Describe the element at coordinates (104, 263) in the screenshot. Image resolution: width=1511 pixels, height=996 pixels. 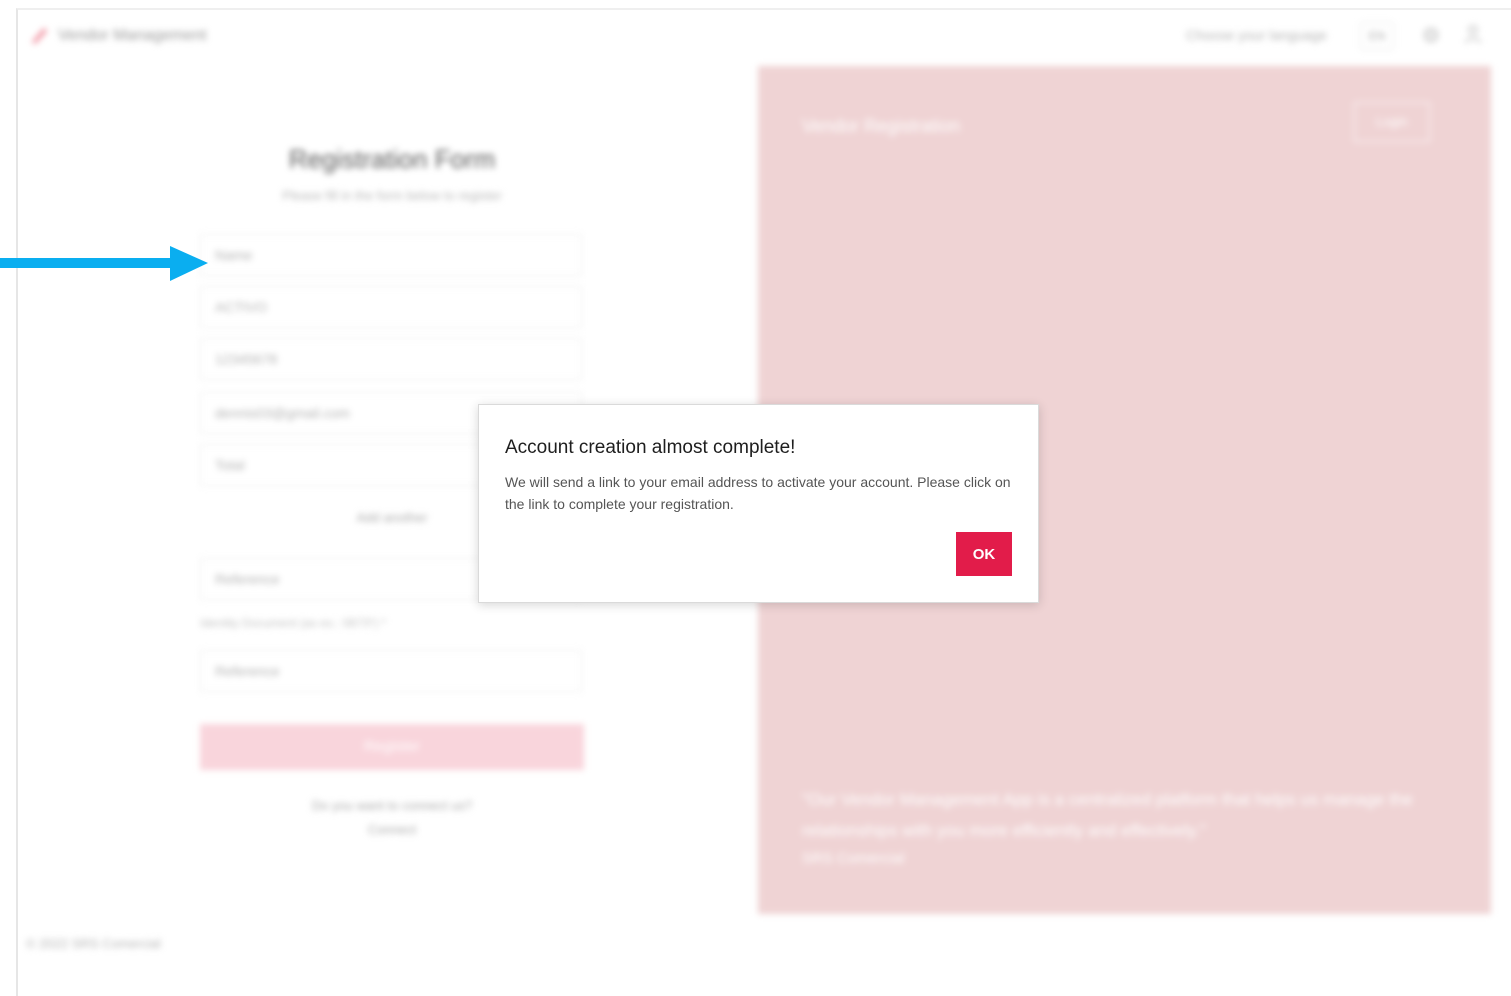
I see `annotation-arrow-icon` at that location.